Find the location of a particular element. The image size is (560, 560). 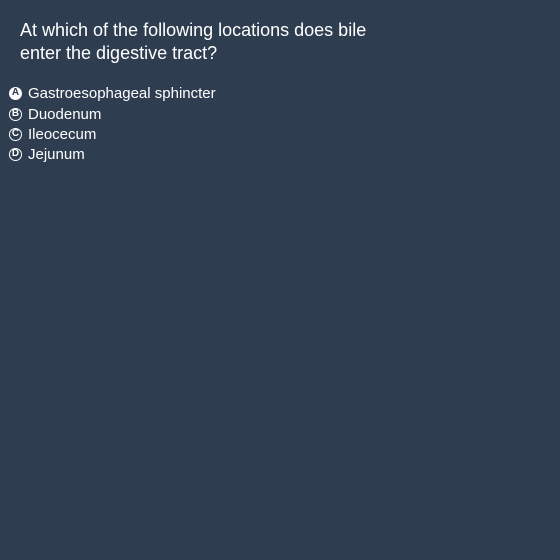

option-c-letter-badge-icon: C is located at coordinates (15, 134).